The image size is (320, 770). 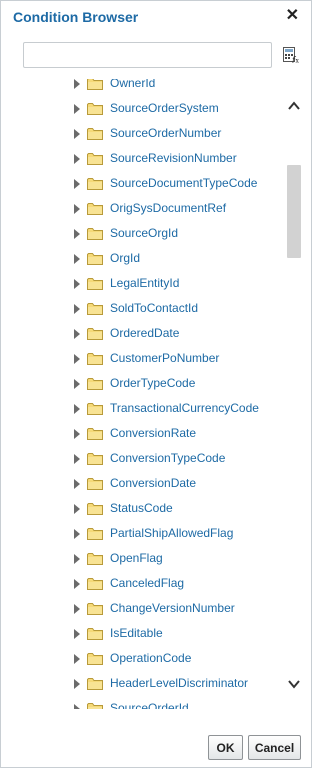 What do you see at coordinates (183, 183) in the screenshot?
I see `tree-node-label: SourceDocumentTypeCode` at bounding box center [183, 183].